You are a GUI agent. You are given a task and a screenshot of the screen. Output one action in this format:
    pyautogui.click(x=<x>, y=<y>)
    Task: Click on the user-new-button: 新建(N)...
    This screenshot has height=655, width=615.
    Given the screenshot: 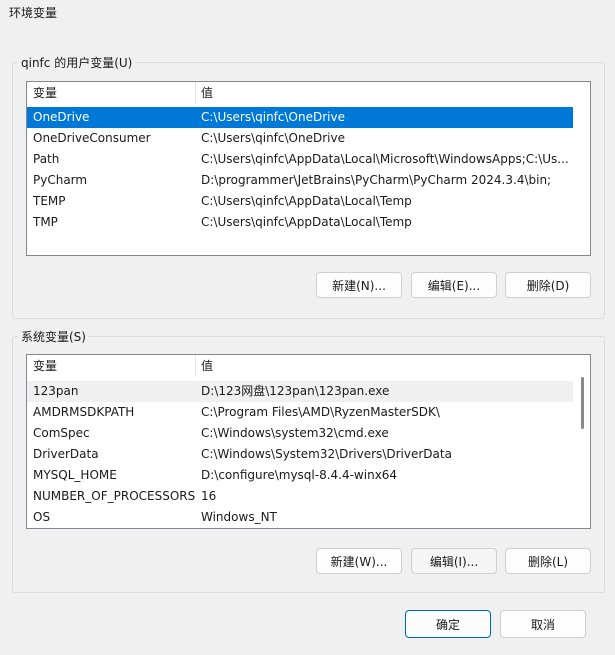 What is the action you would take?
    pyautogui.click(x=359, y=285)
    